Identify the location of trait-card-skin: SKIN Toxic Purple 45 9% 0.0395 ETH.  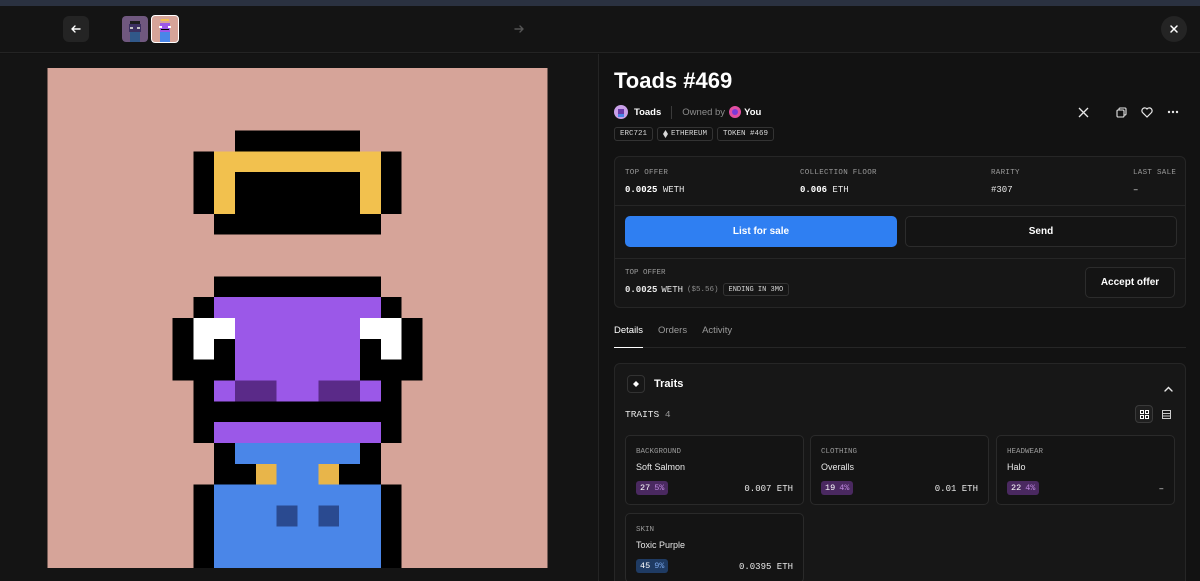
(714, 547).